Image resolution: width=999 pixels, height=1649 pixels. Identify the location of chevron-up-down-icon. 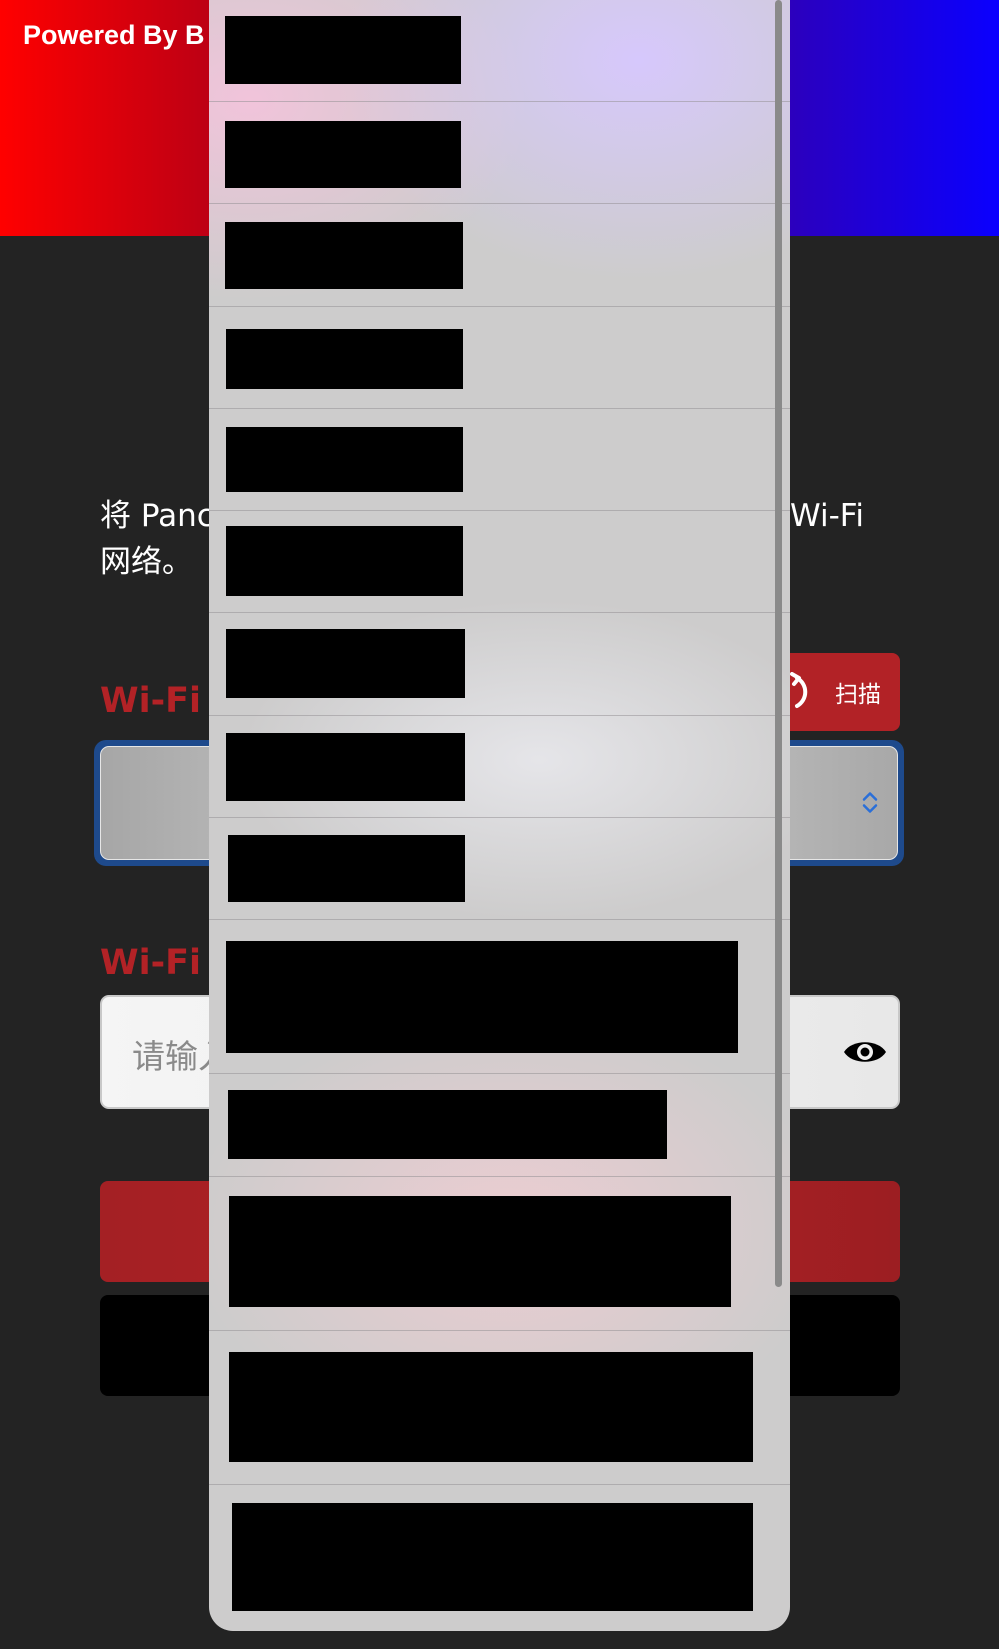
(870, 803).